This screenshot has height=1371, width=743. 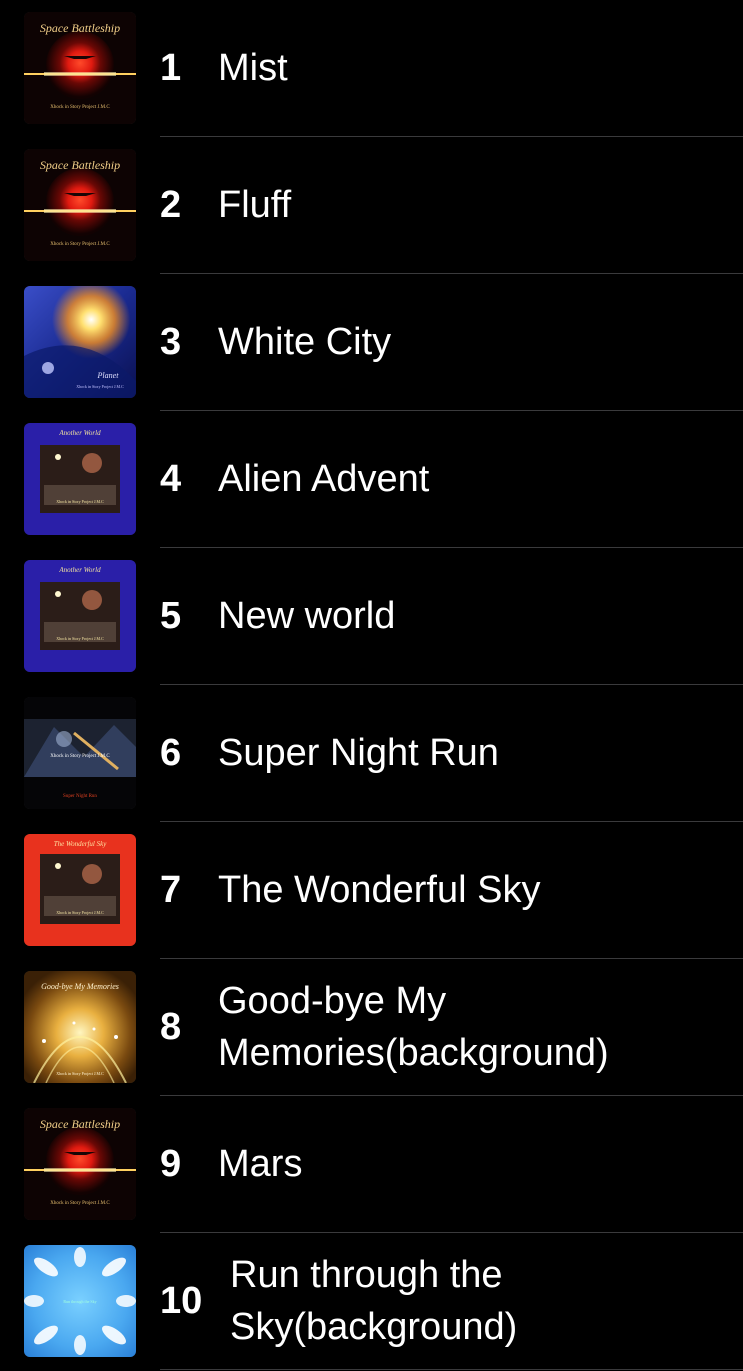 What do you see at coordinates (108, 375) in the screenshot?
I see `svg-text: Planet` at bounding box center [108, 375].